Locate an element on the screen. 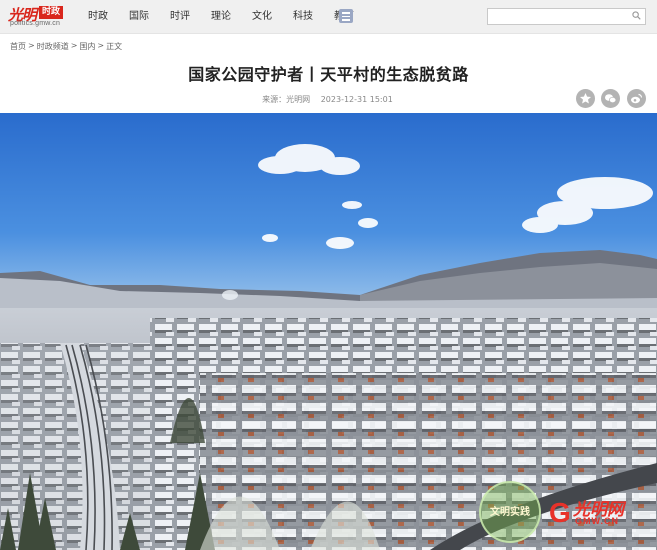 This screenshot has height=550, width=657. search-icon is located at coordinates (636, 15).